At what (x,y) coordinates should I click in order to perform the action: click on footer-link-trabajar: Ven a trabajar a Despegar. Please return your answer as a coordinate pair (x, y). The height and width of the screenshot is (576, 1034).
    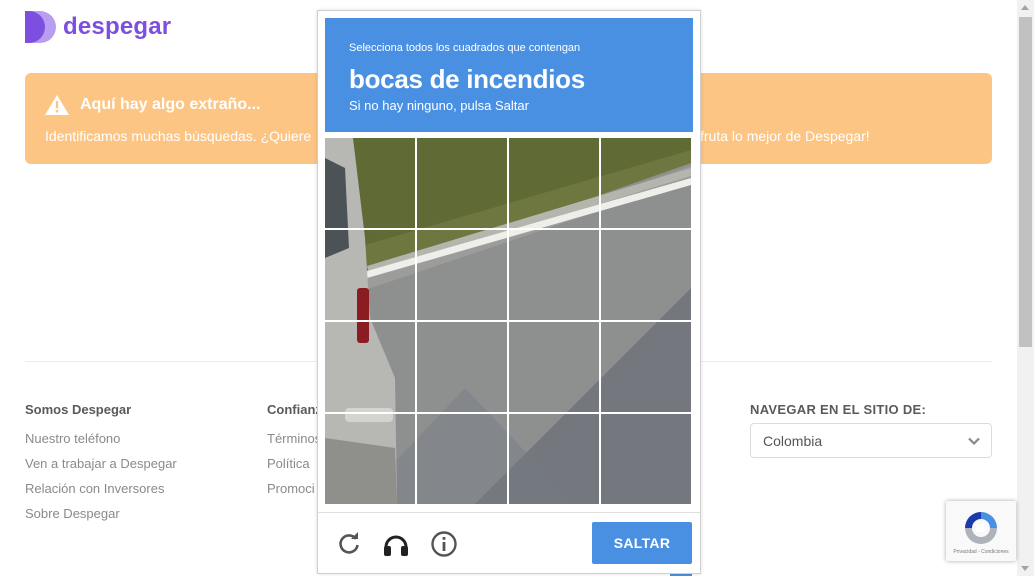
    Looking at the image, I should click on (101, 463).